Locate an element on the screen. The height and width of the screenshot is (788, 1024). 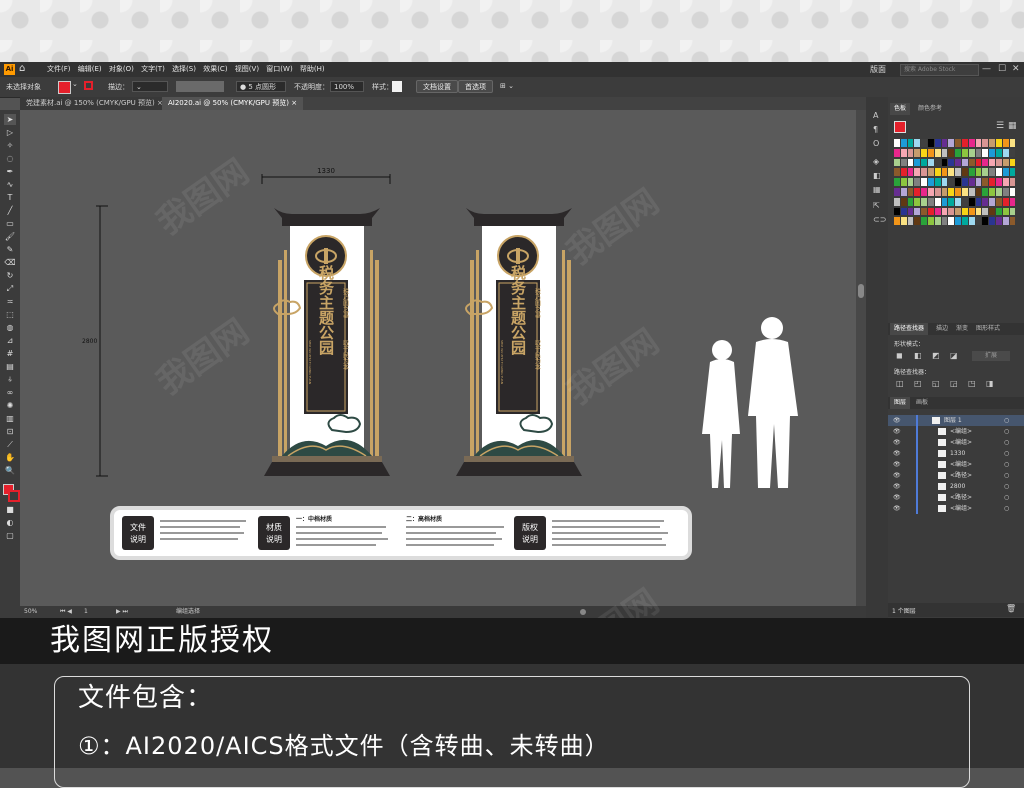
color-guide-icon: ◧ is located at coordinates (877, 175).